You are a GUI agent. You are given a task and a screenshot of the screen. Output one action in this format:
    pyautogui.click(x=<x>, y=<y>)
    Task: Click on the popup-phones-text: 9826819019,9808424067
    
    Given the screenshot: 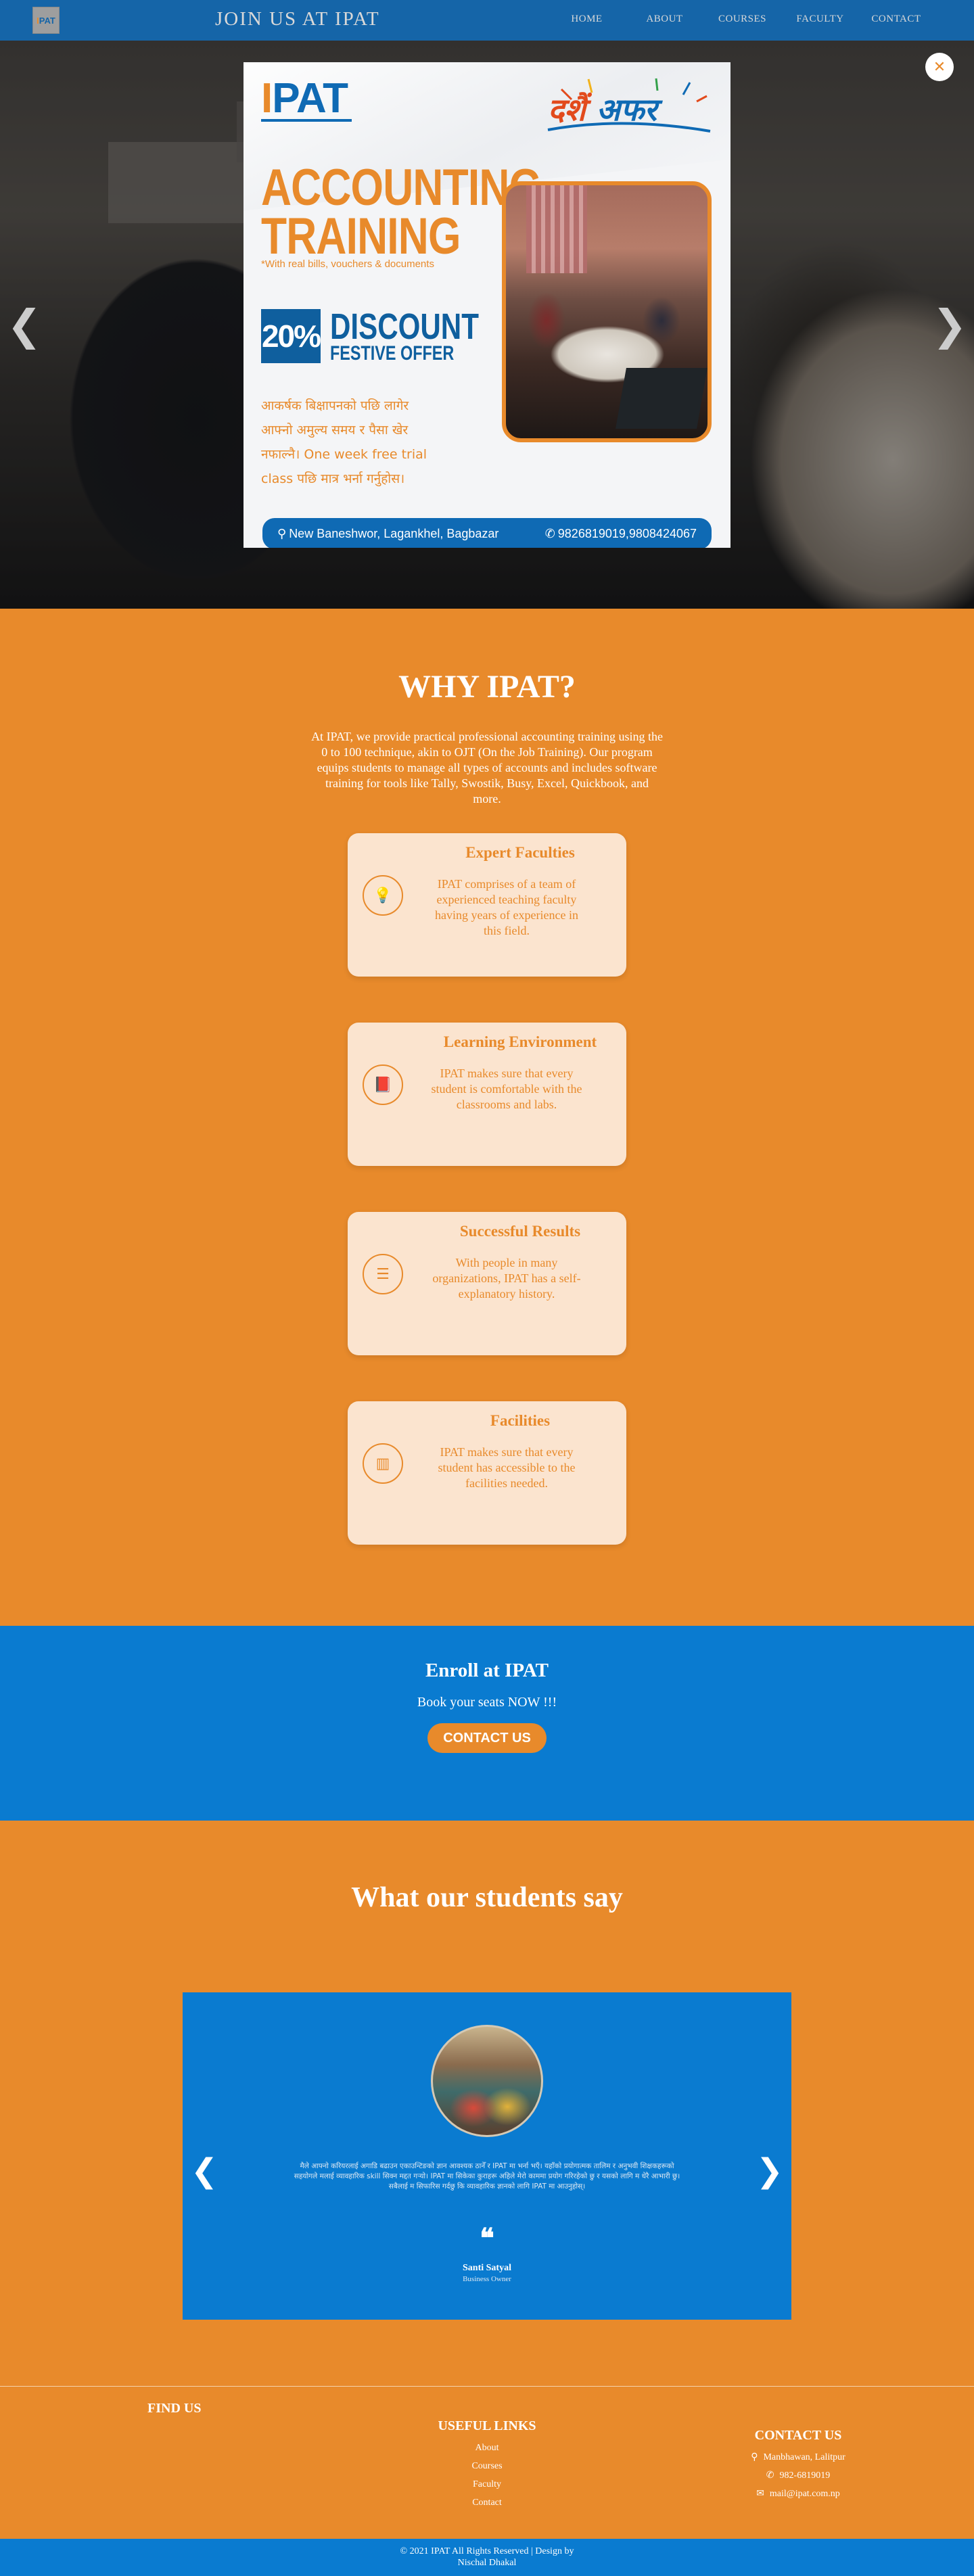 What is the action you would take?
    pyautogui.click(x=627, y=533)
    